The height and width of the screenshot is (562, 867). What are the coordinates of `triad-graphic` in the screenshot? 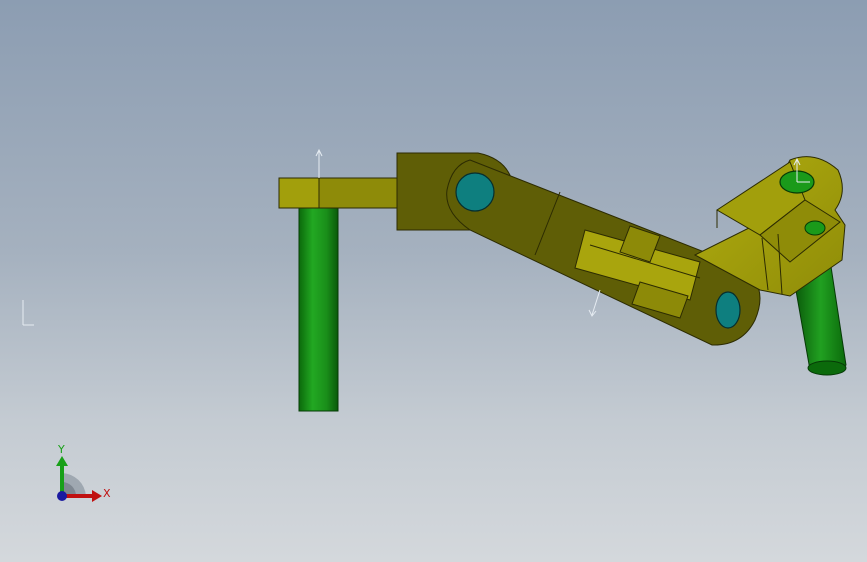 It's located at (79, 479).